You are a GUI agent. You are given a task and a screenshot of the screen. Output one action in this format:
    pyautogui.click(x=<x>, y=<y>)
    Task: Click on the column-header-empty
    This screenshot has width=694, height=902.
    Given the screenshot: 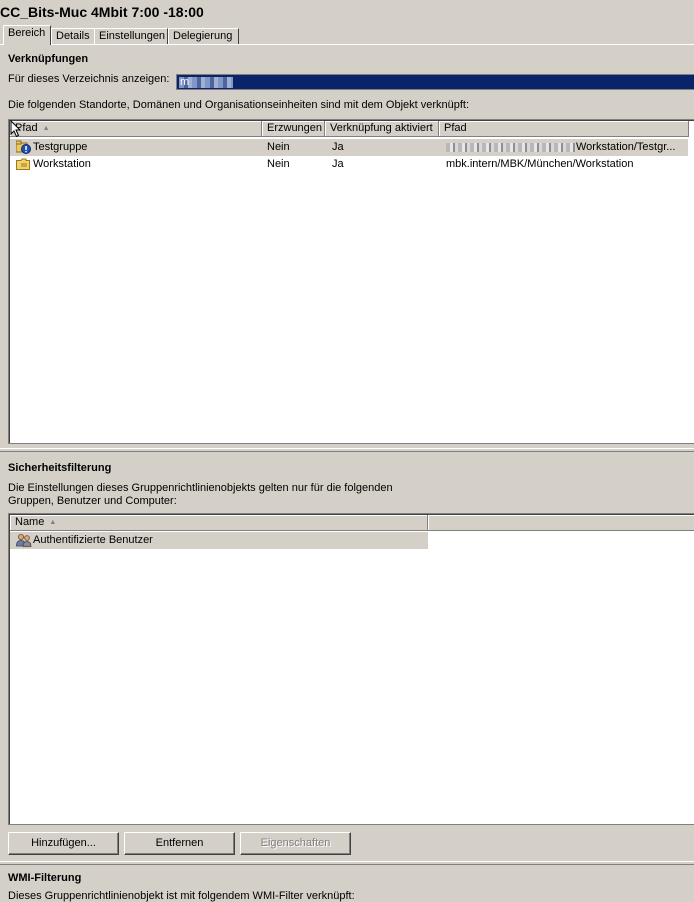 What is the action you would take?
    pyautogui.click(x=561, y=523)
    